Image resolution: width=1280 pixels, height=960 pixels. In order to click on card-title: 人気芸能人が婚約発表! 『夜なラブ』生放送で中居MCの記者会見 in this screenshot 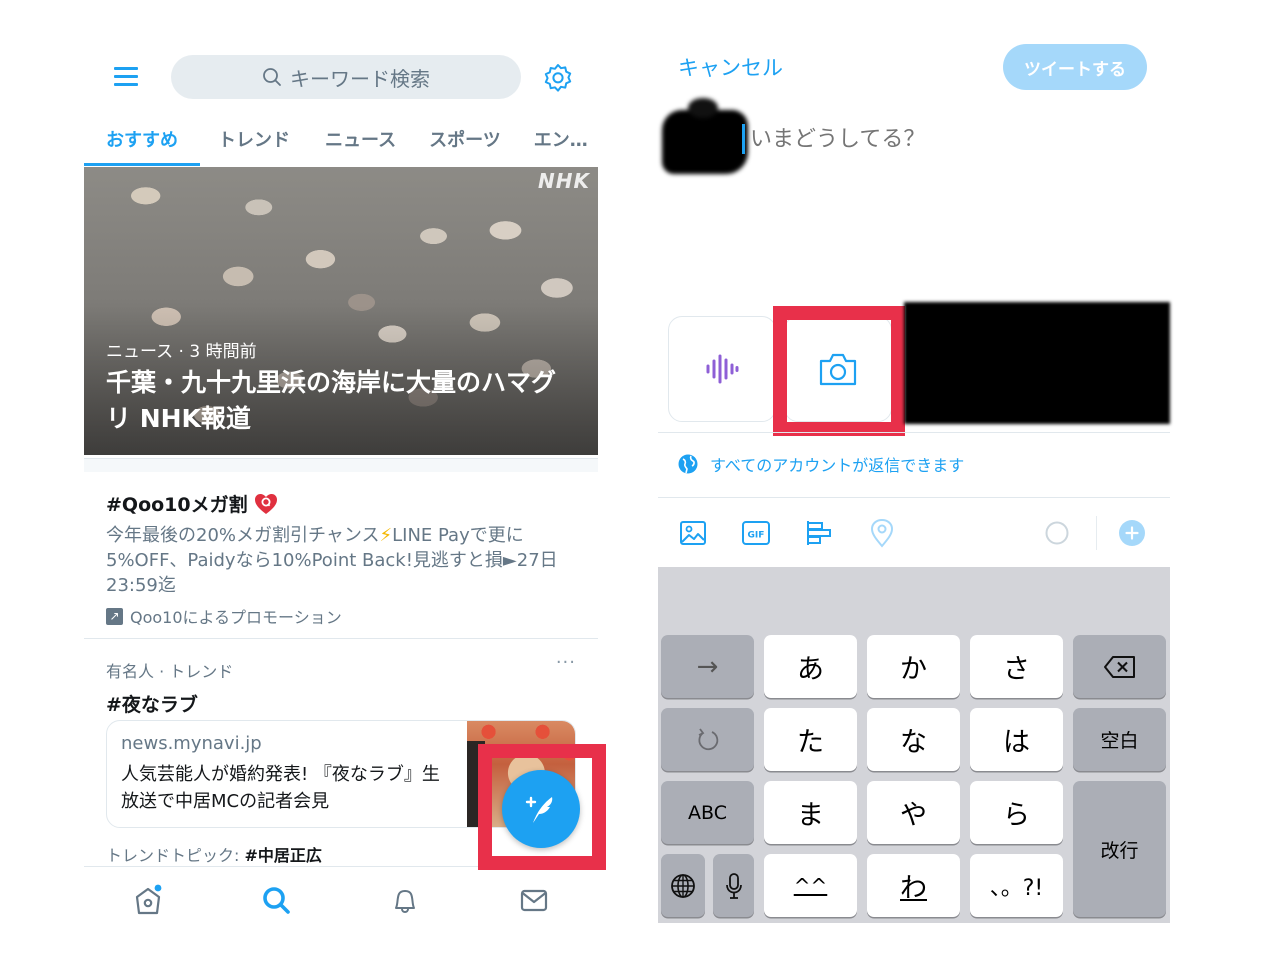, I will do `click(280, 788)`.